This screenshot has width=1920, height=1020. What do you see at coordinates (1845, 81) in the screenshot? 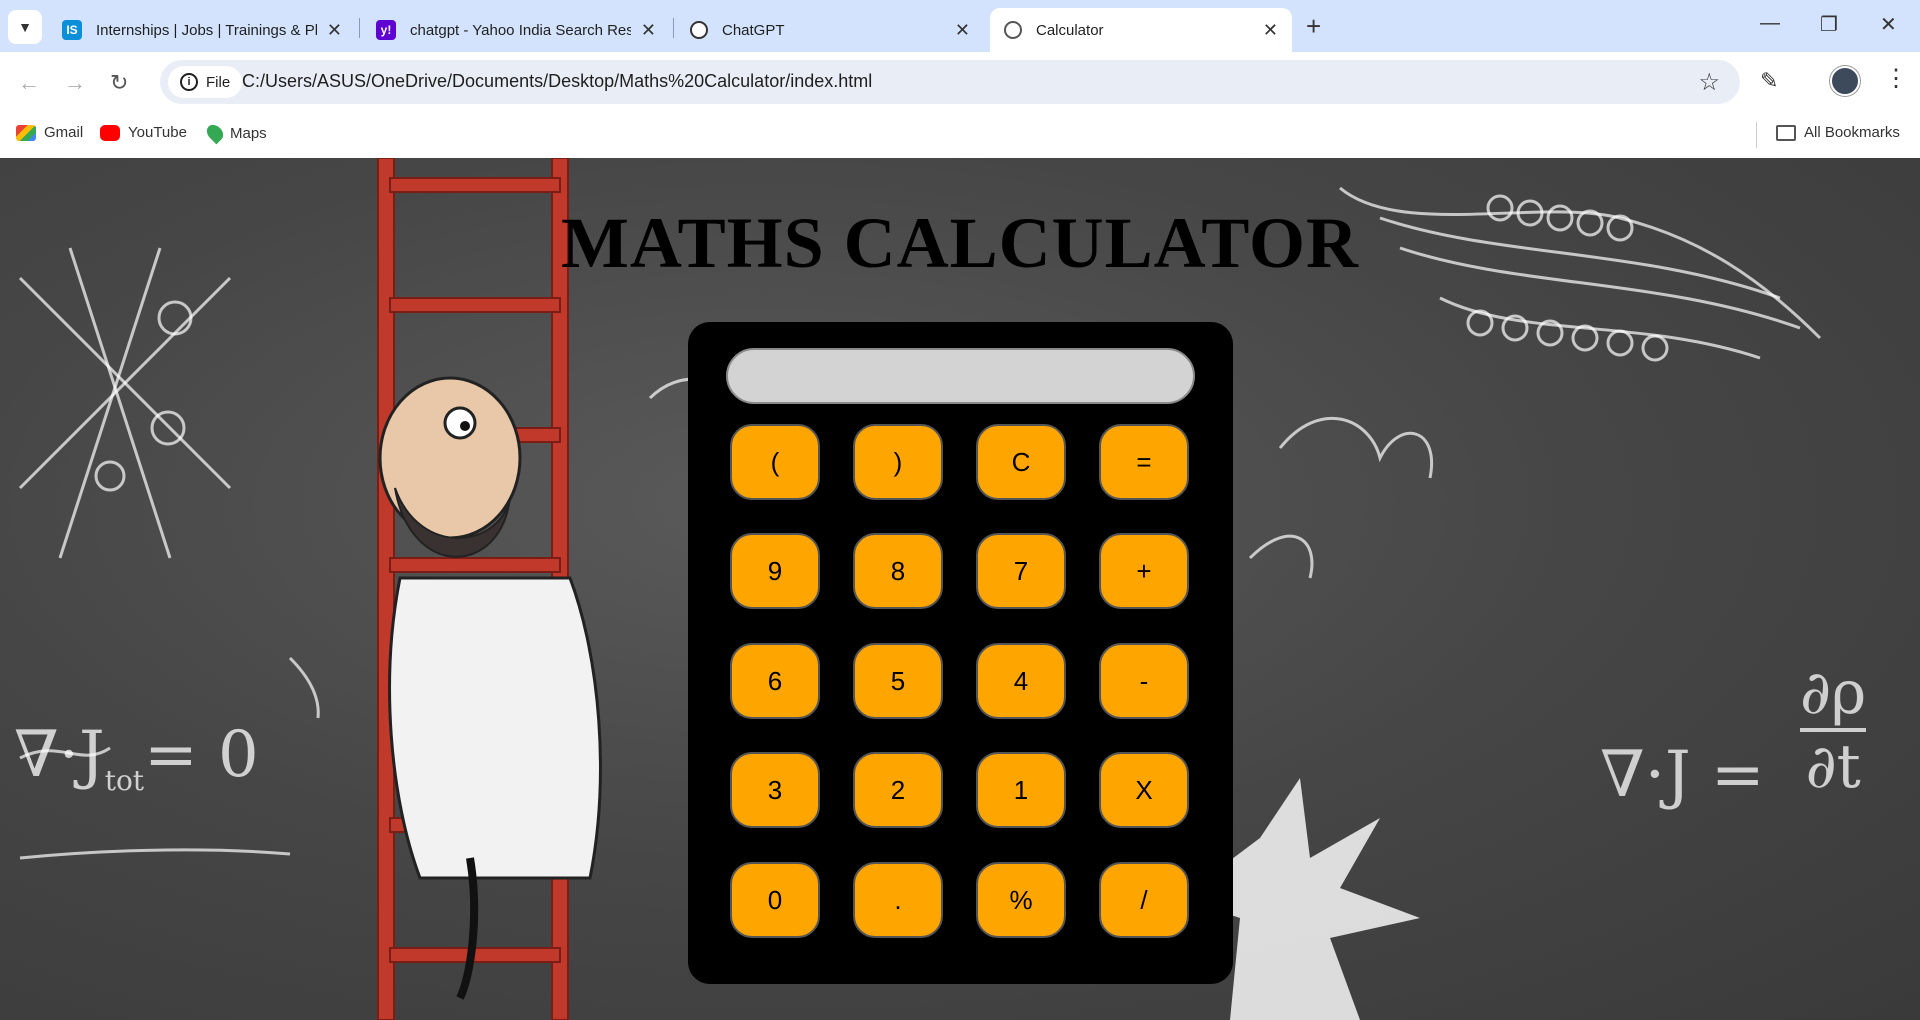
I see `profile-avatar` at bounding box center [1845, 81].